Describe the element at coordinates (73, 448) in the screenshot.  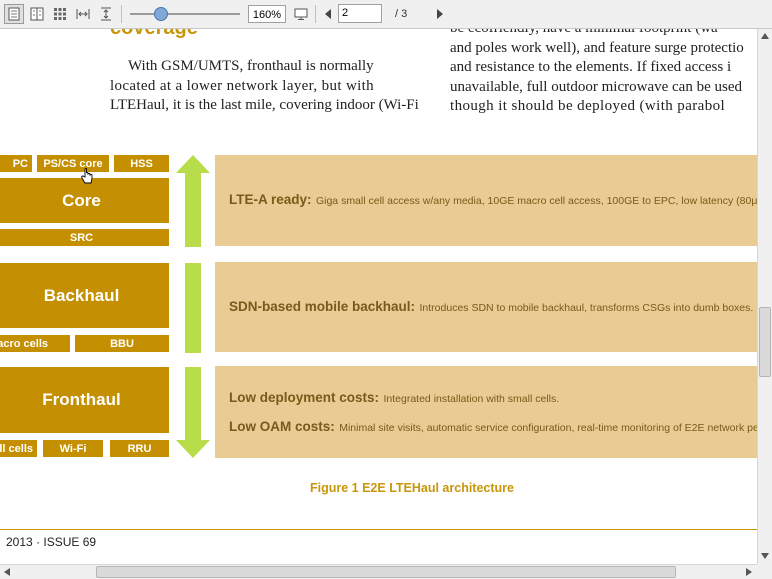
I see `fronthaul-item-wifi: Wi-Fi` at that location.